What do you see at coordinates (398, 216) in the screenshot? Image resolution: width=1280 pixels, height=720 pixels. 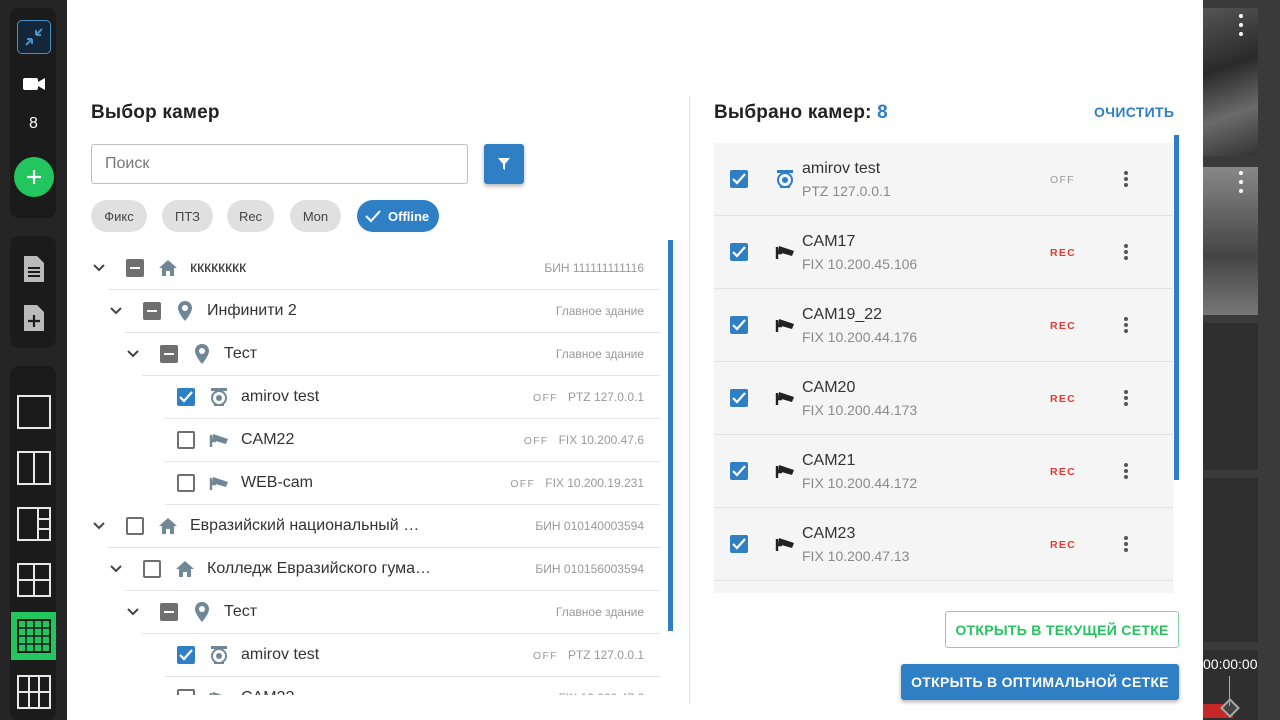 I see `chip-offline: Offline` at bounding box center [398, 216].